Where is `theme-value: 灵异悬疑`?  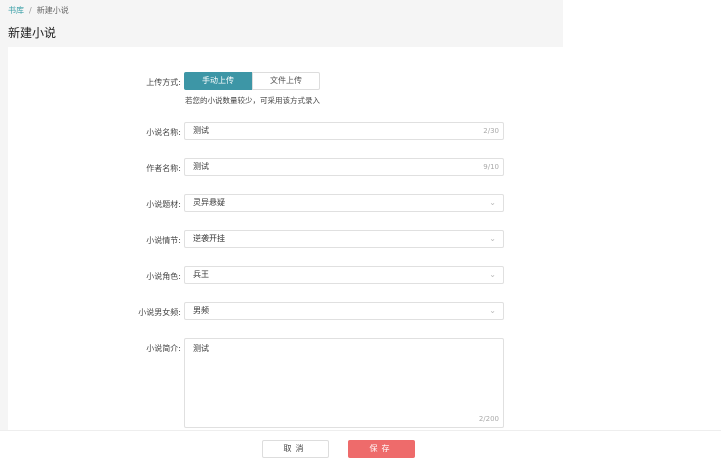
theme-value: 灵异悬疑 is located at coordinates (209, 202).